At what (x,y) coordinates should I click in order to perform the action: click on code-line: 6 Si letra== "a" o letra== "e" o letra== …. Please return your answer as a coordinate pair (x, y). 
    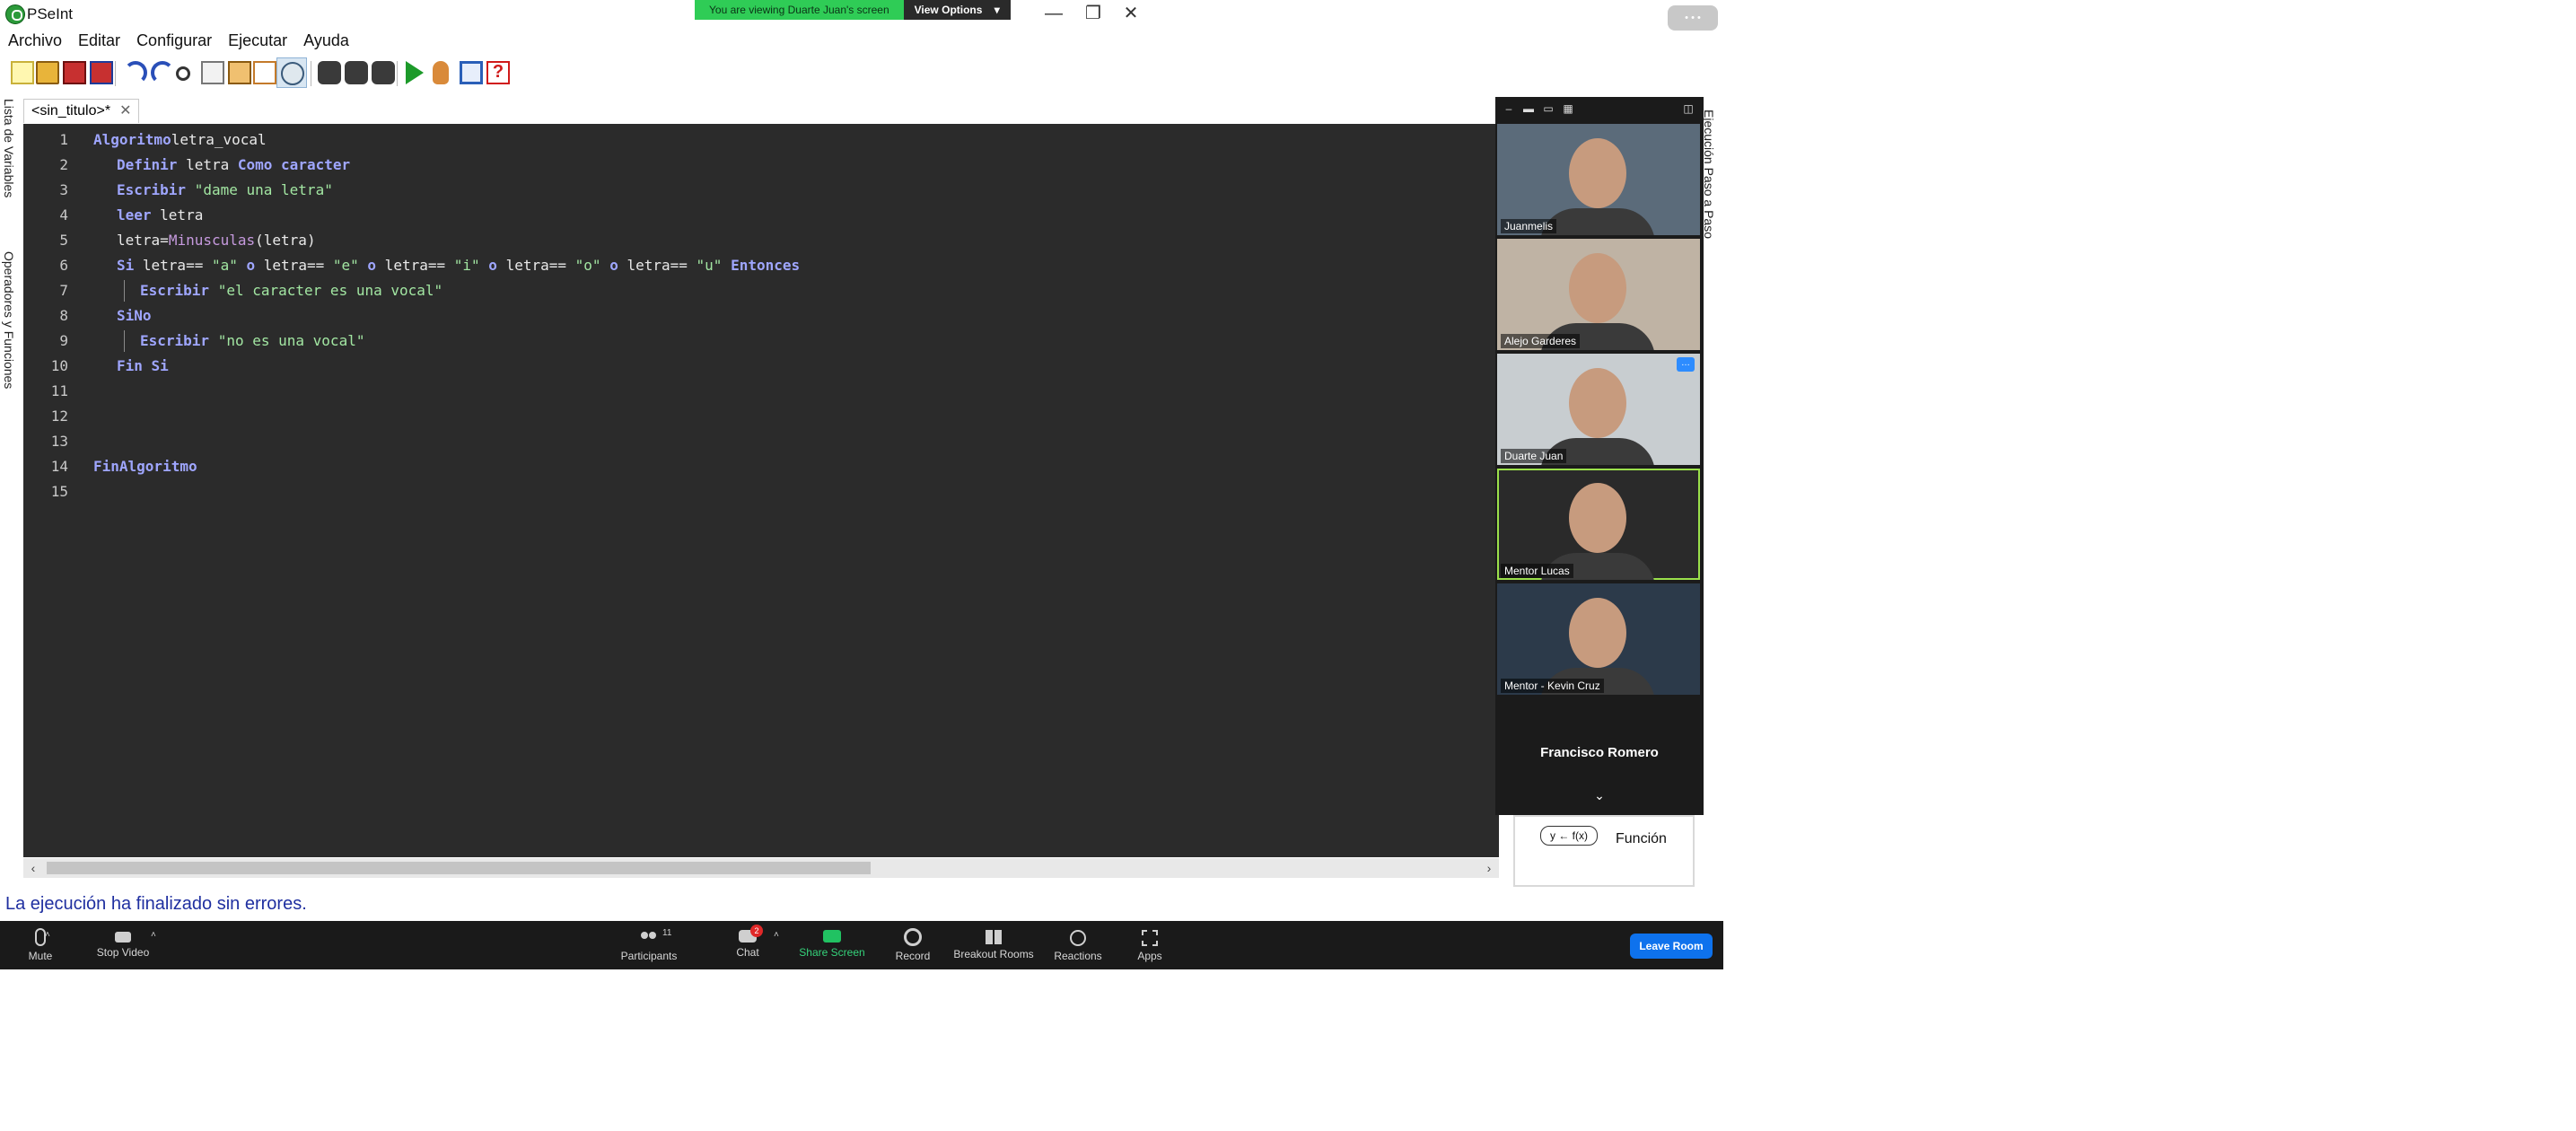
    Looking at the image, I should click on (759, 265).